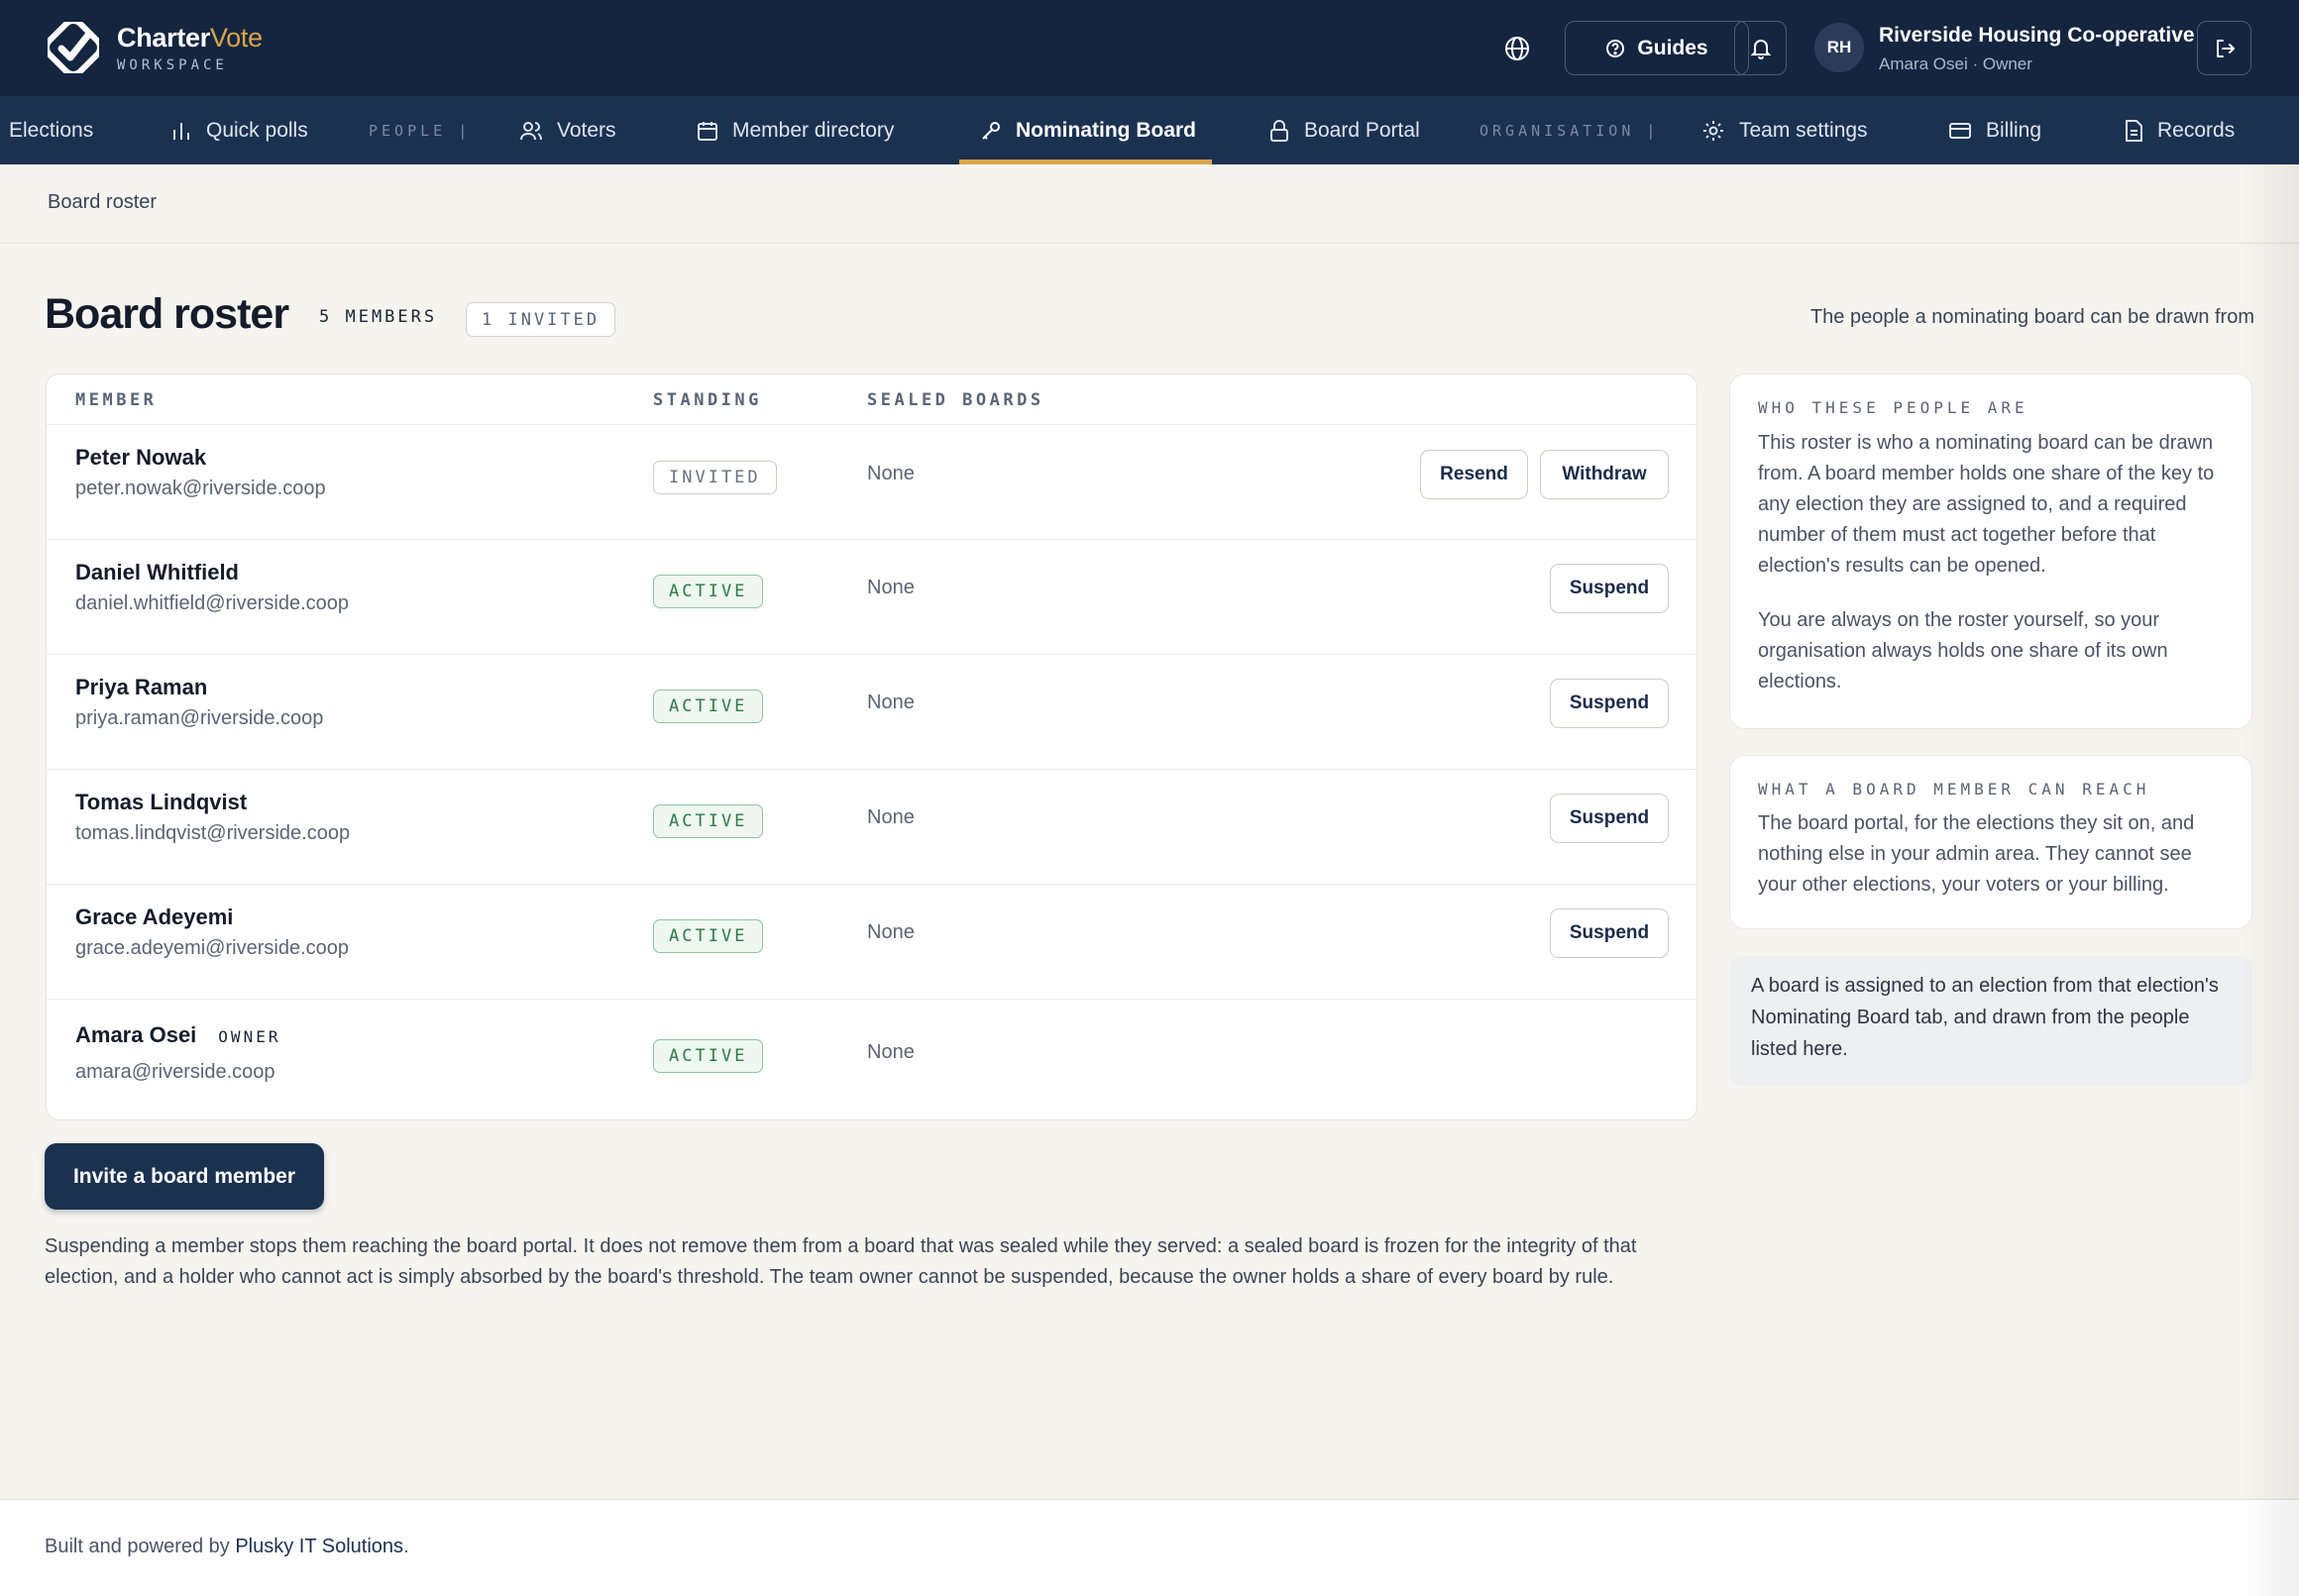 The width and height of the screenshot is (2299, 1596). What do you see at coordinates (212, 603) in the screenshot?
I see `member-email: daniel.whitfield@riverside.coop` at bounding box center [212, 603].